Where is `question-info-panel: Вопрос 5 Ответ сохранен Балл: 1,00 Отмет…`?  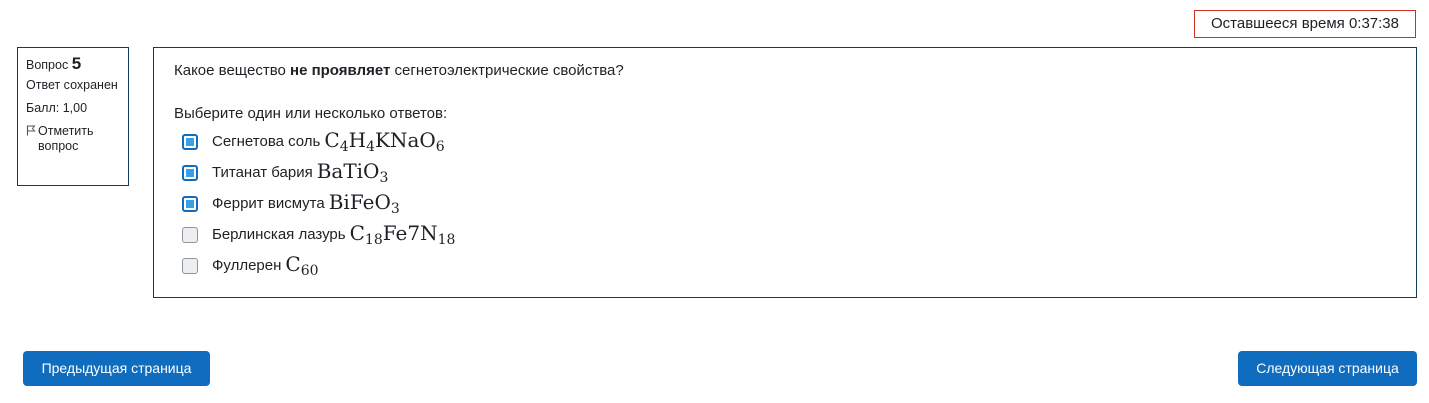
question-info-panel: Вопрос 5 Ответ сохранен Балл: 1,00 Отмет… is located at coordinates (73, 116).